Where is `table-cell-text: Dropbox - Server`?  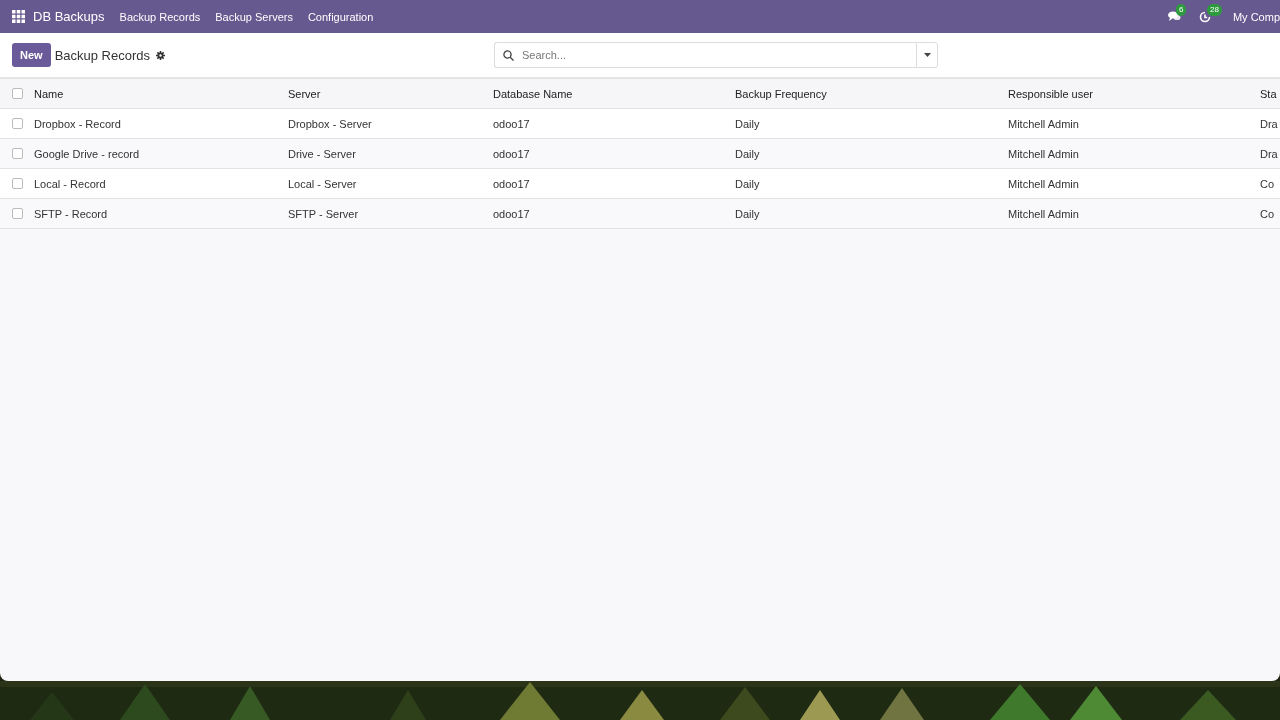
table-cell-text: Dropbox - Server is located at coordinates (330, 123).